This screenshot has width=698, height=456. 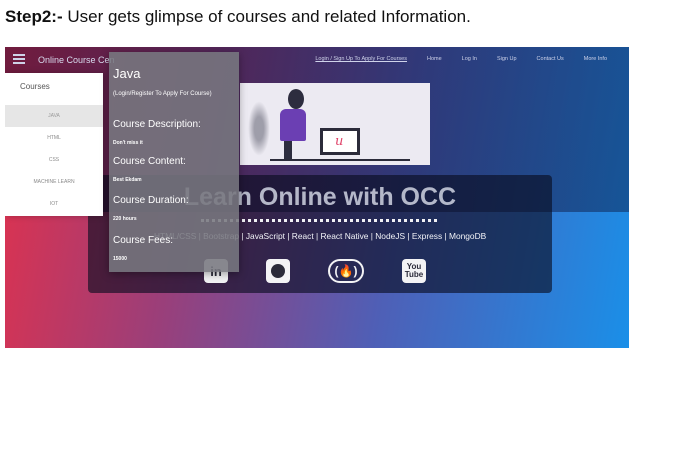 I want to click on courses-sidebar: Courses JAVA HTML CSS MACHINE LEARN IOT, so click(x=54, y=144).